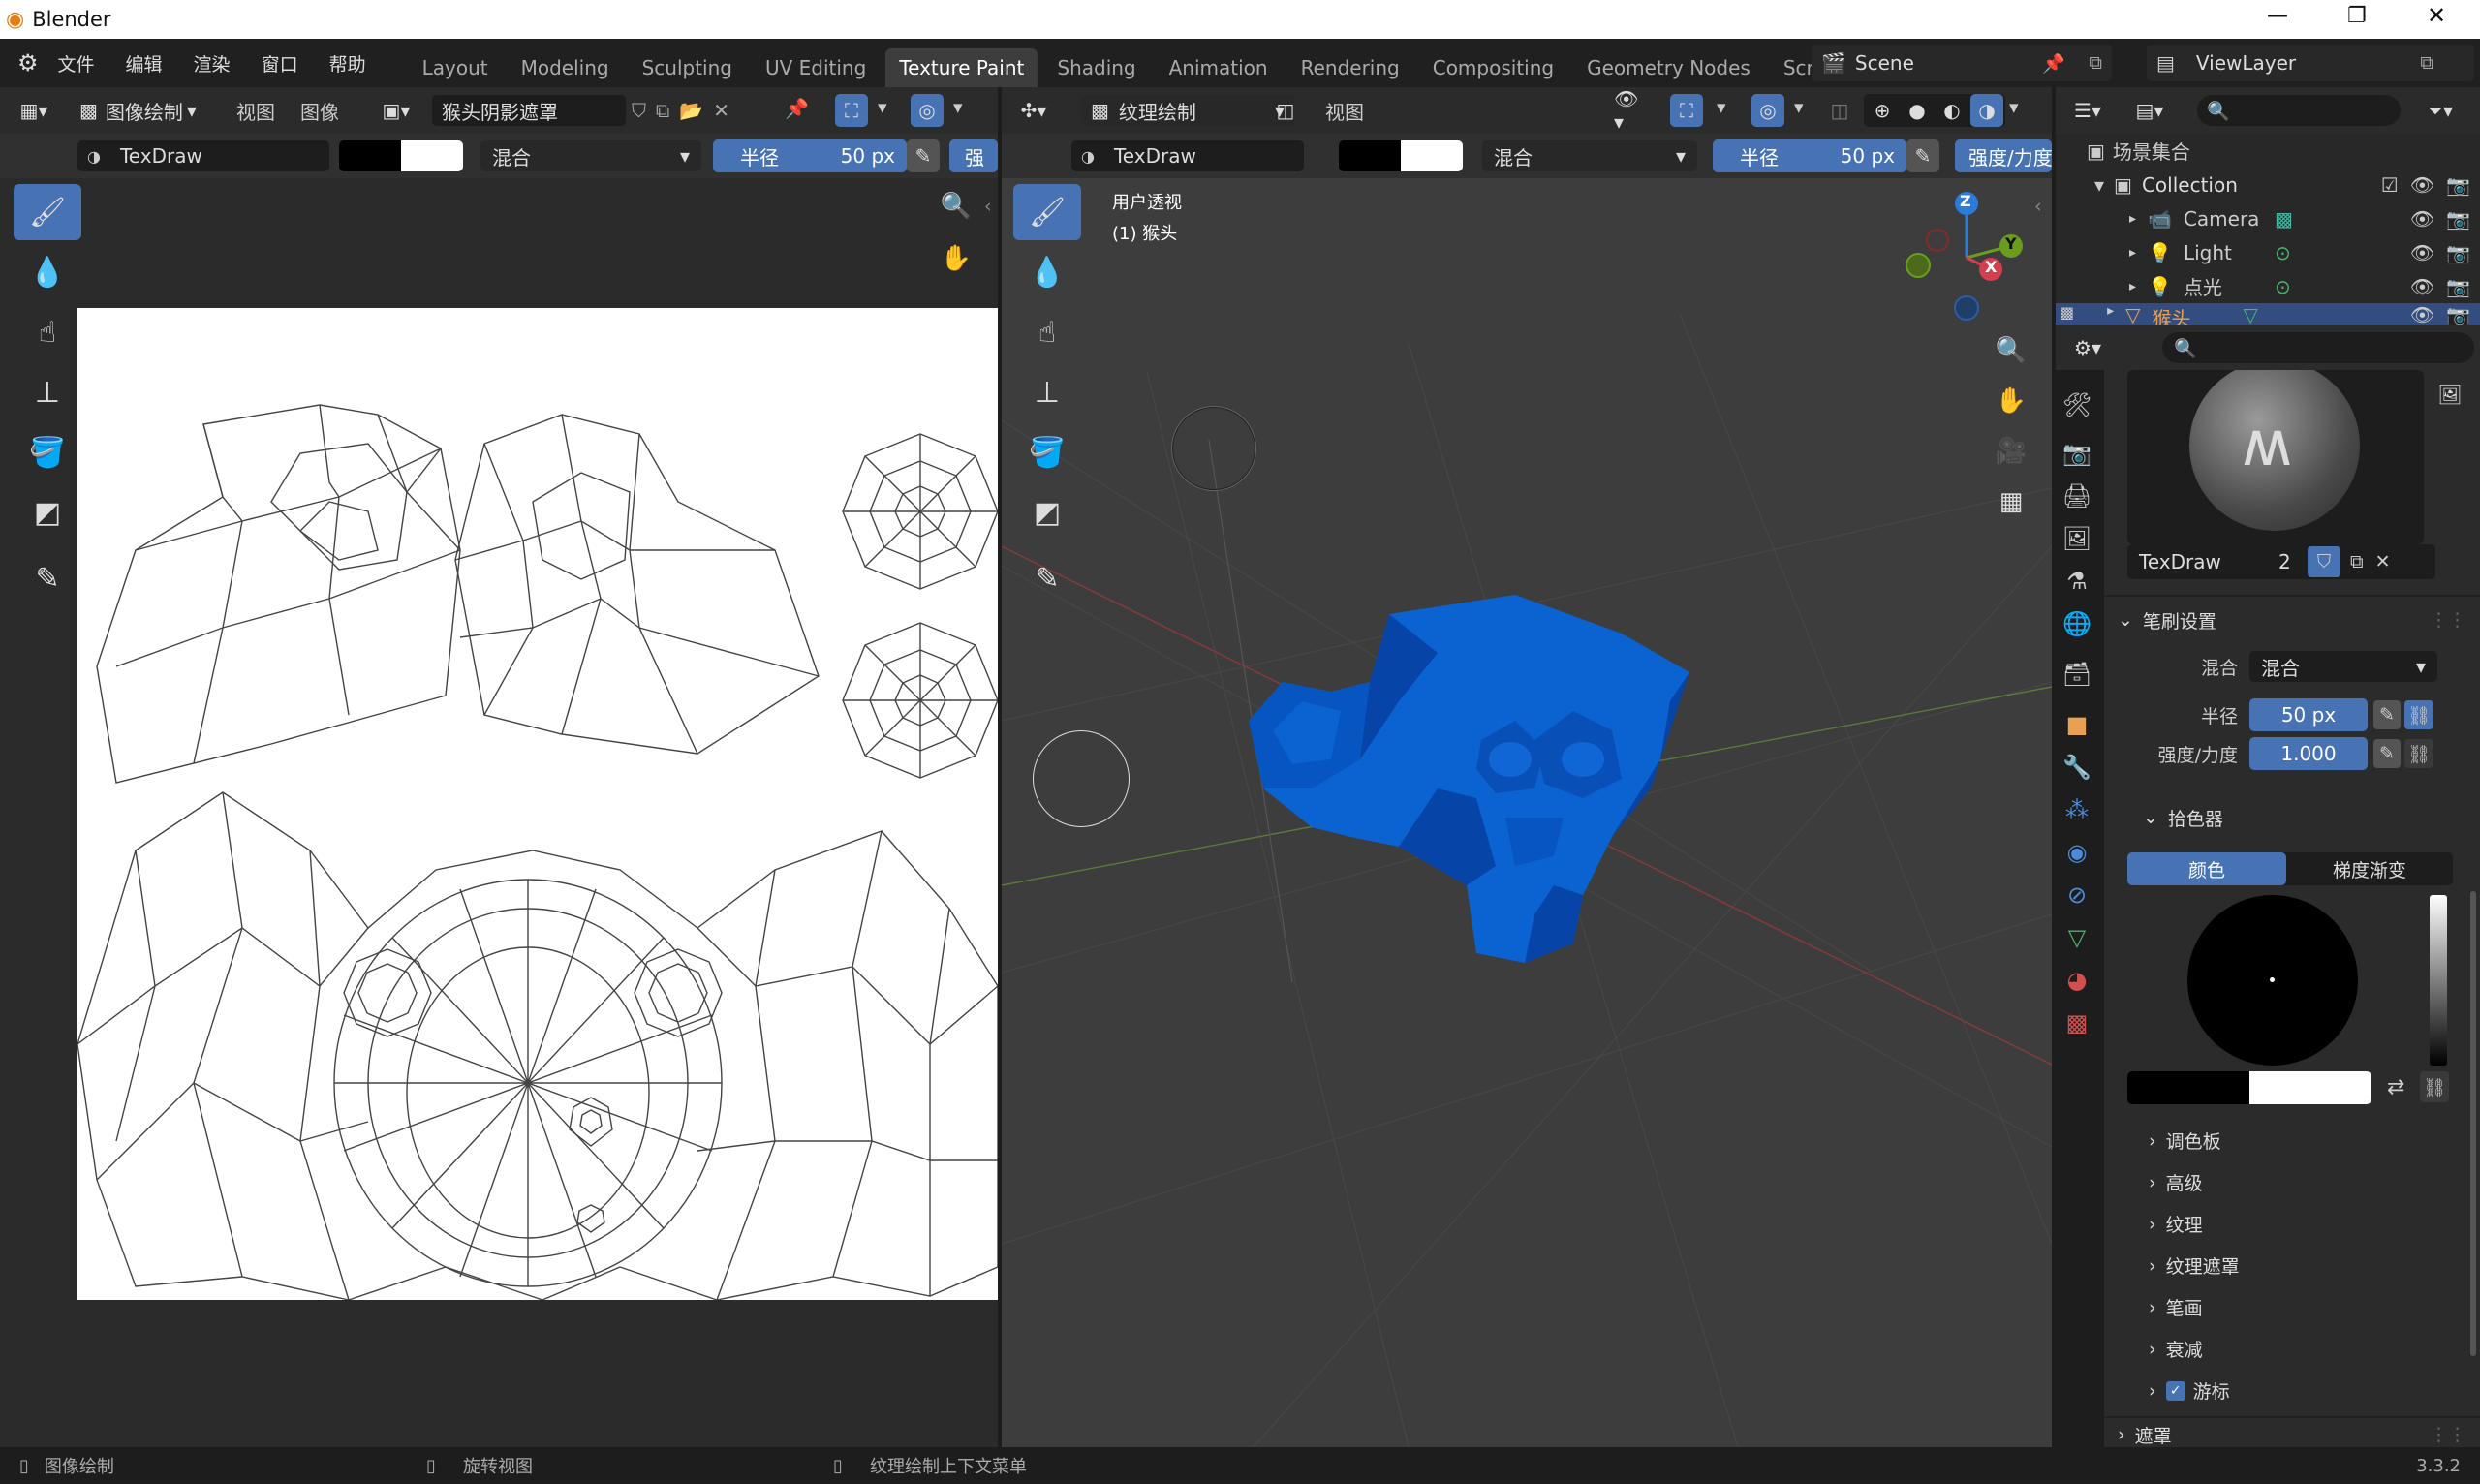 This screenshot has height=1484, width=2480. I want to click on workspace-tab-compositing: Compositing, so click(1493, 67).